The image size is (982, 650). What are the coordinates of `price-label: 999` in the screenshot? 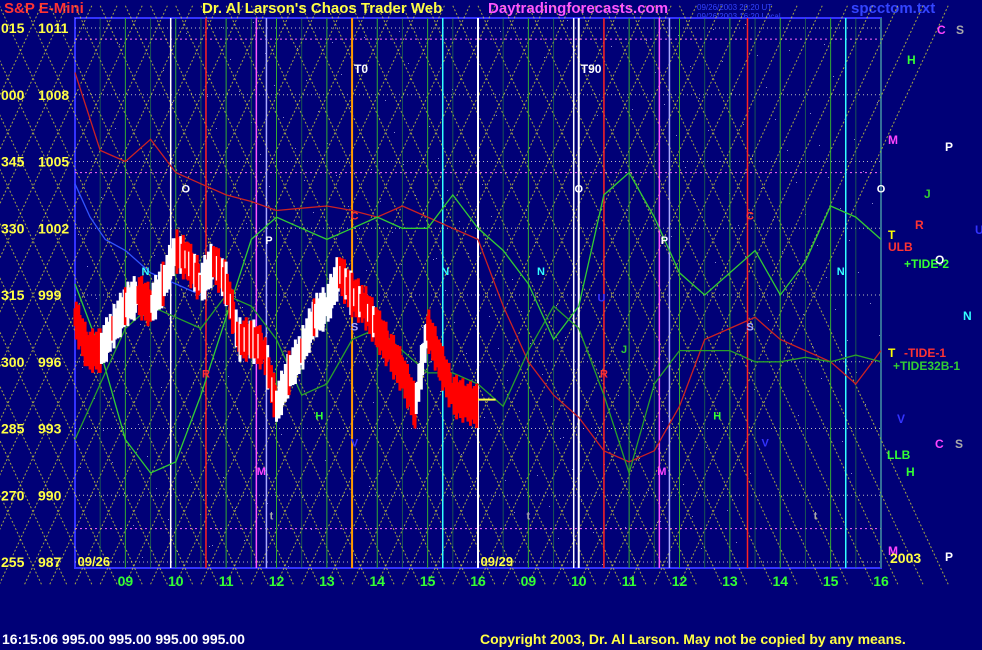 It's located at (50, 295).